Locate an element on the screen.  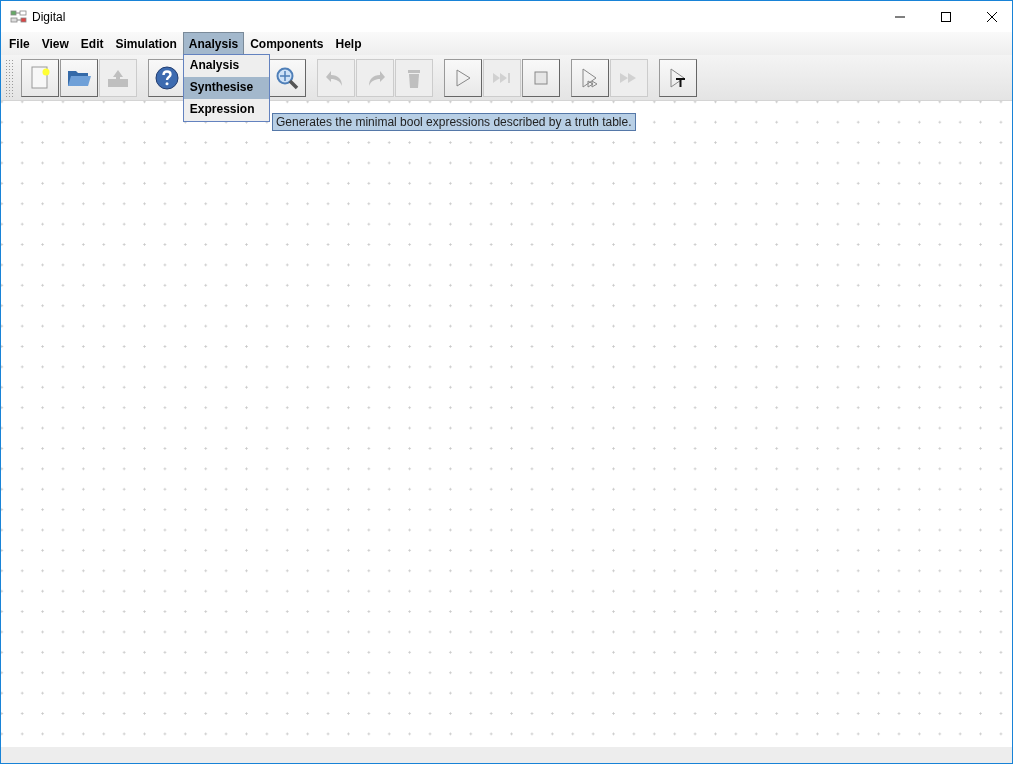
menu-item: View is located at coordinates (55, 43).